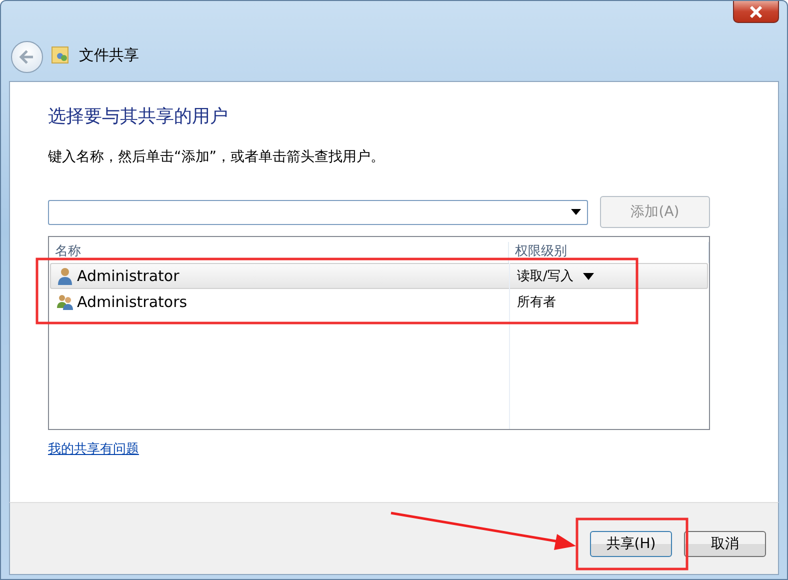 The image size is (788, 580). What do you see at coordinates (545, 276) in the screenshot?
I see `permission-text: 读取/写入` at bounding box center [545, 276].